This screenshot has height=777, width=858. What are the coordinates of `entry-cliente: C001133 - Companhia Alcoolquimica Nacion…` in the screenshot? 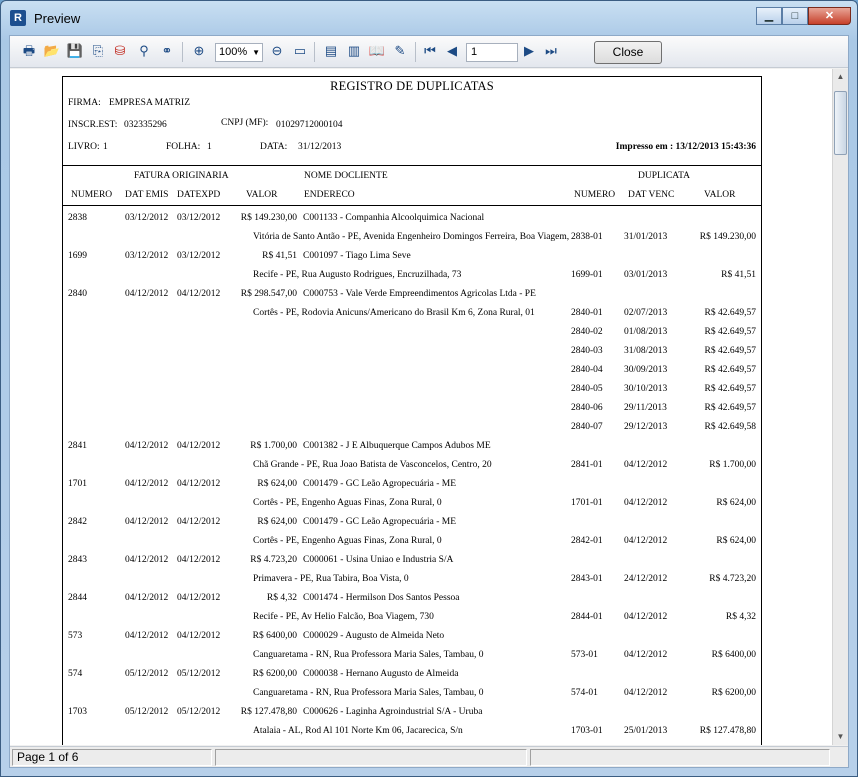 It's located at (394, 218).